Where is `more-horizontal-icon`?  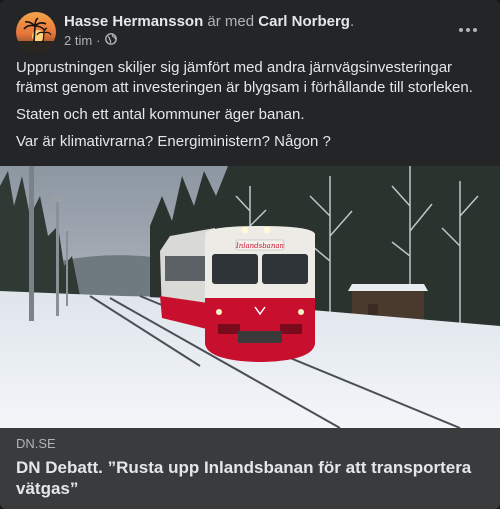 more-horizontal-icon is located at coordinates (461, 30).